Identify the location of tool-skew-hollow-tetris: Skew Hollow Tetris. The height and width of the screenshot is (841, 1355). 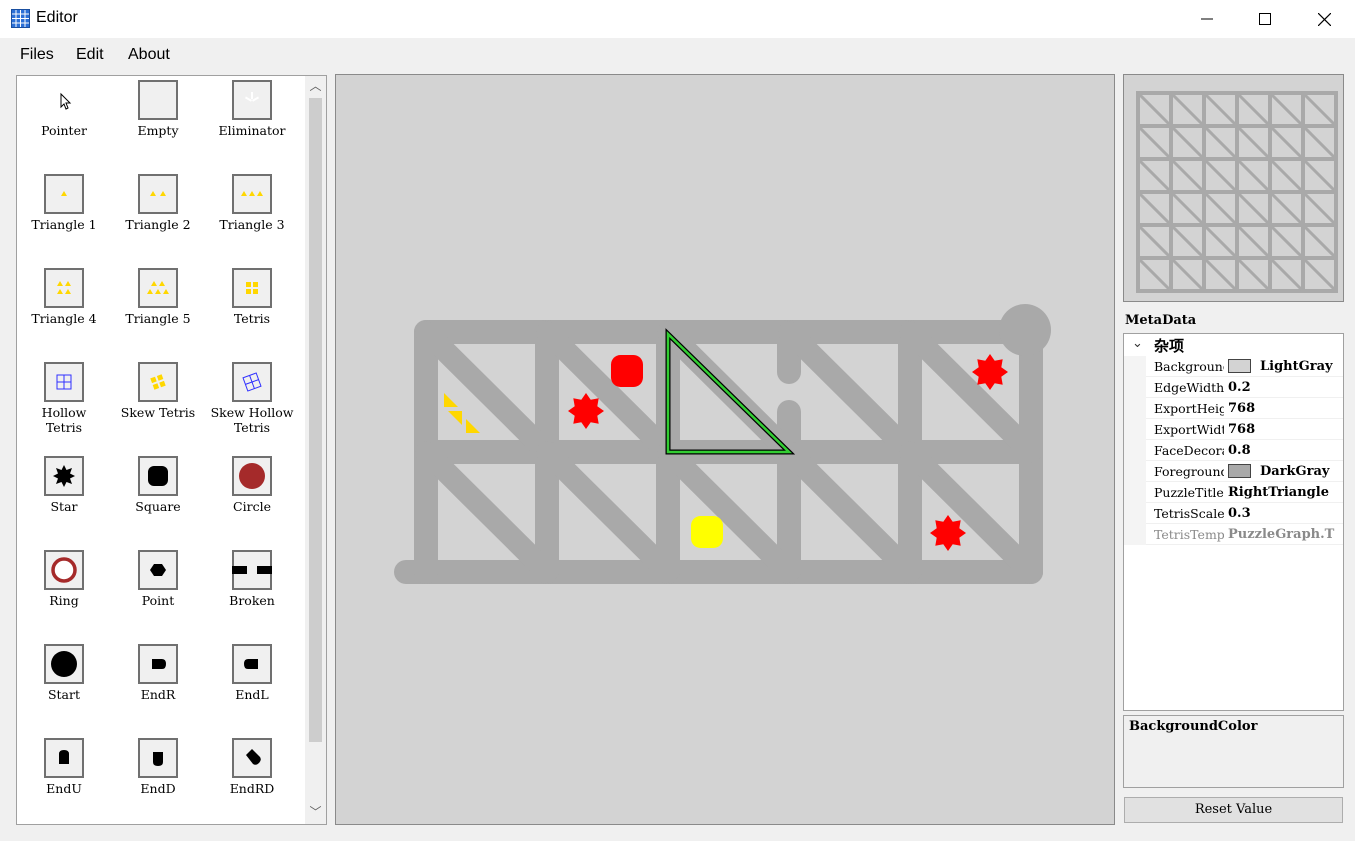
(252, 403).